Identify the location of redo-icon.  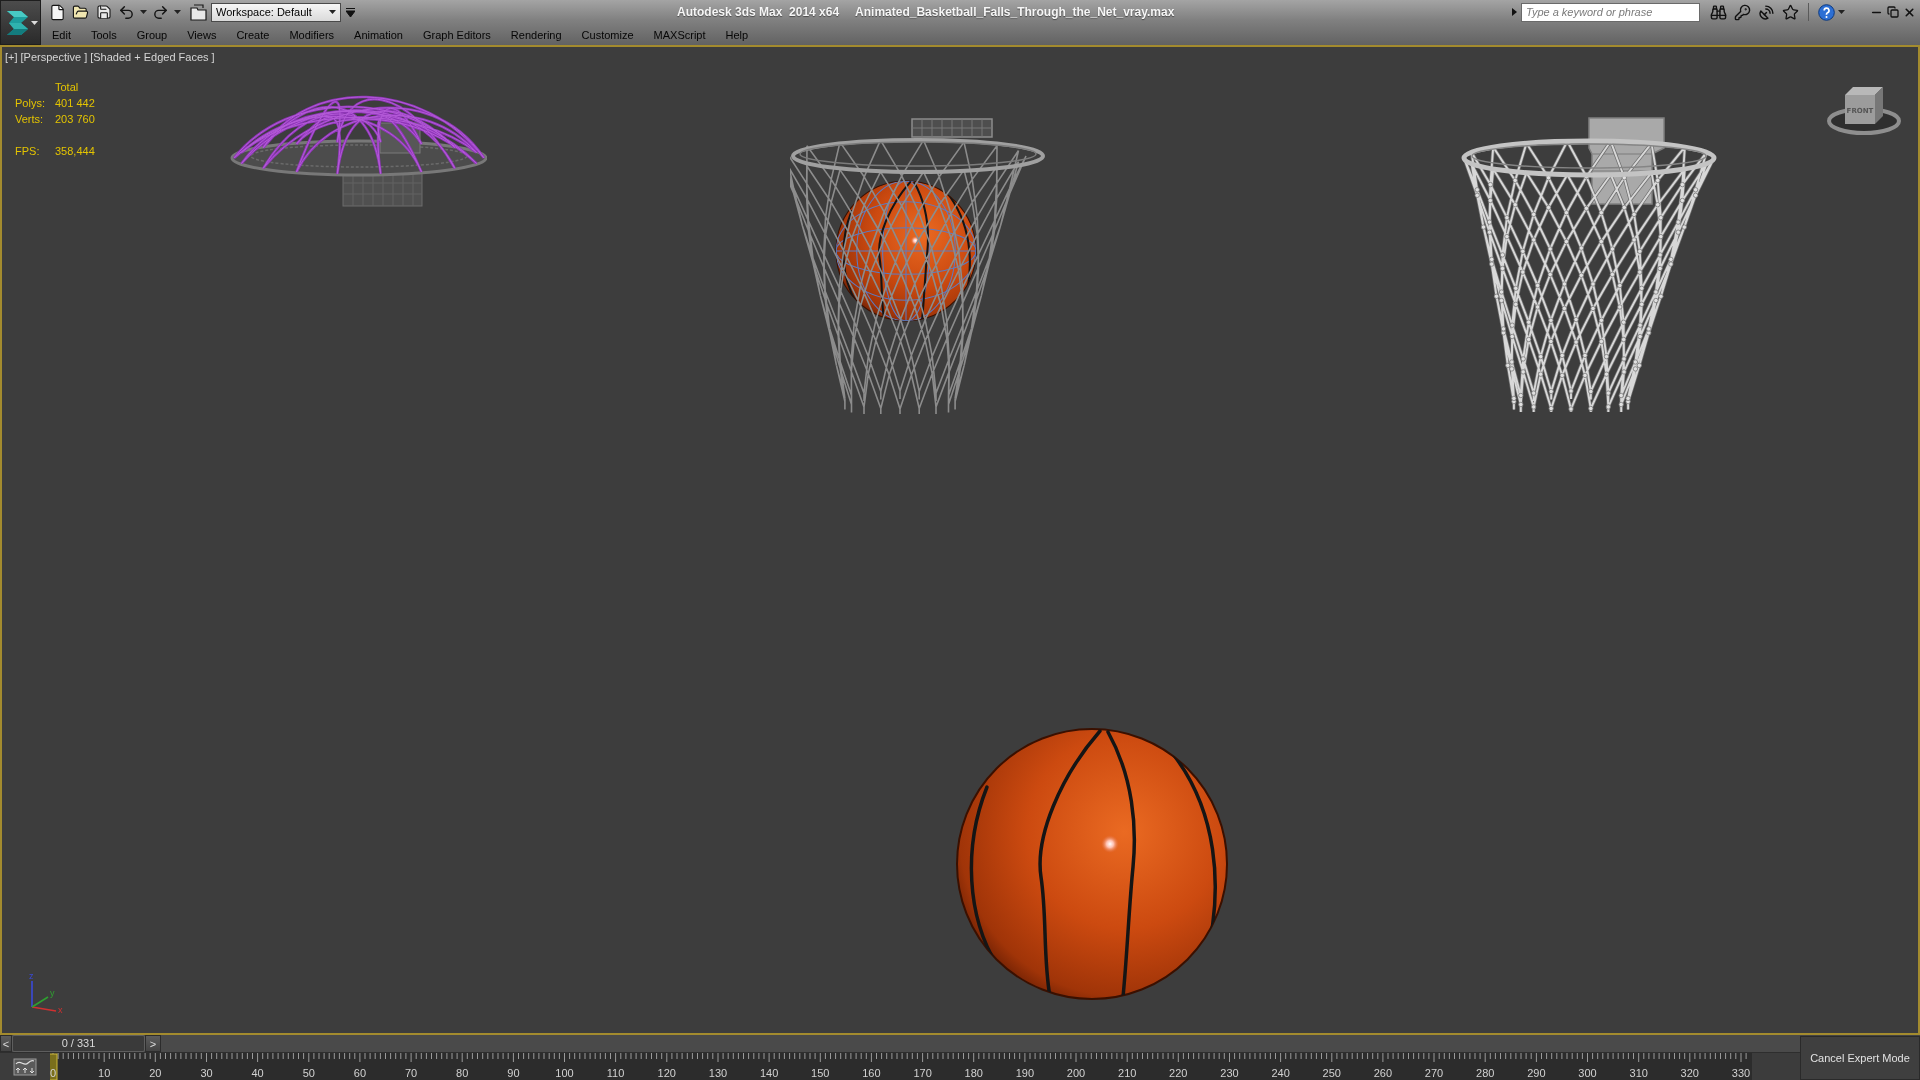
(160, 12).